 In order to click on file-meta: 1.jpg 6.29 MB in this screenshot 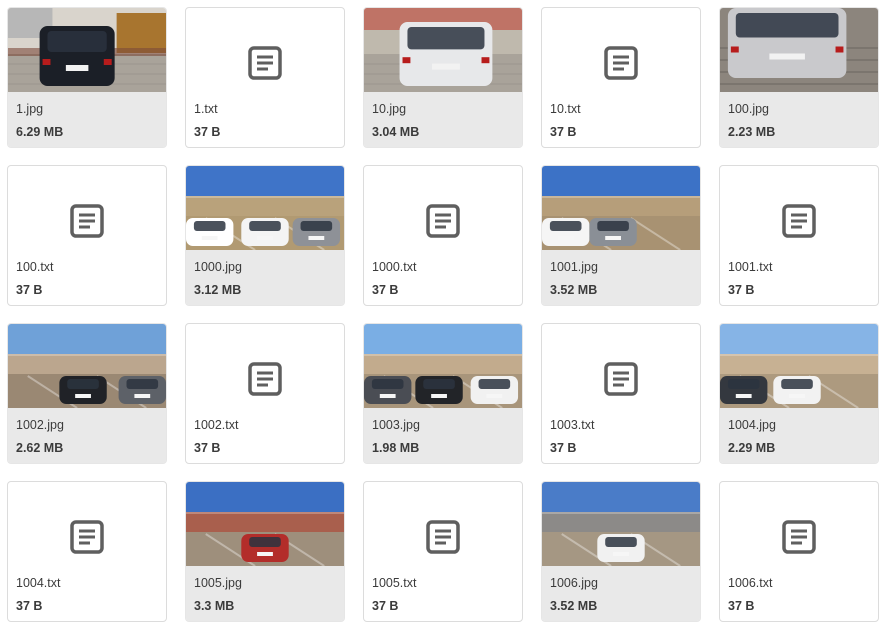, I will do `click(87, 119)`.